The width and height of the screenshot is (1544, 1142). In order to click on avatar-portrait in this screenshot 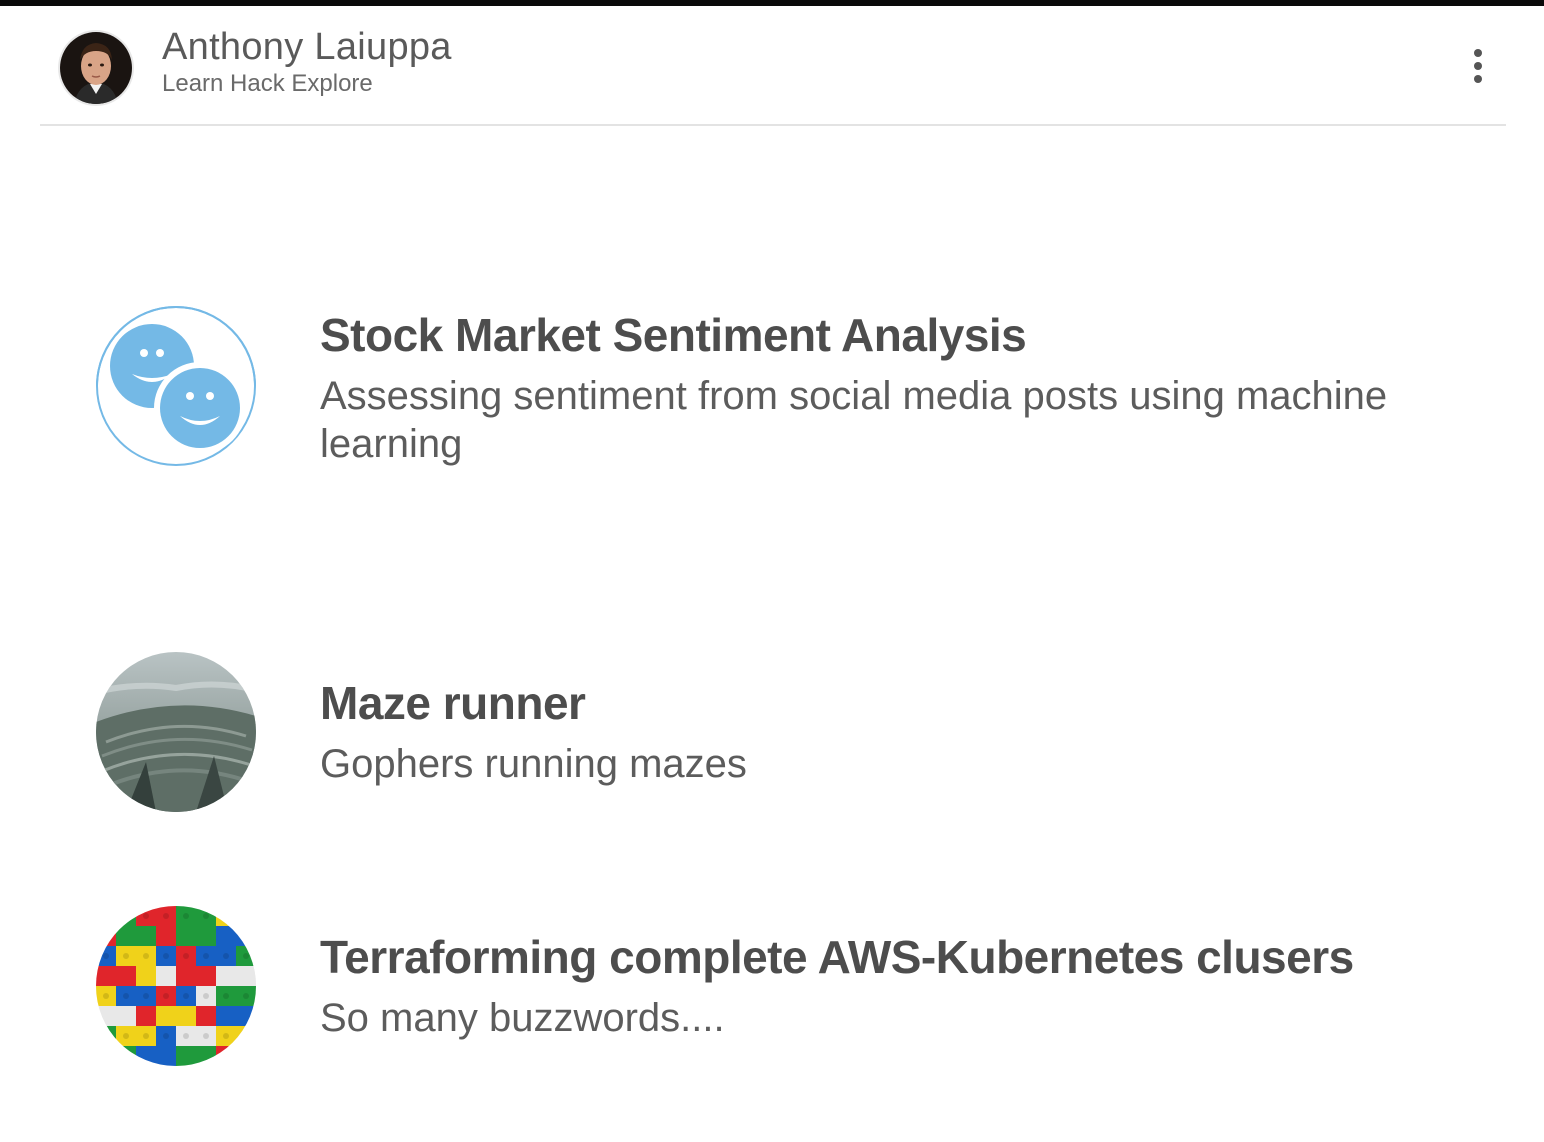, I will do `click(96, 68)`.